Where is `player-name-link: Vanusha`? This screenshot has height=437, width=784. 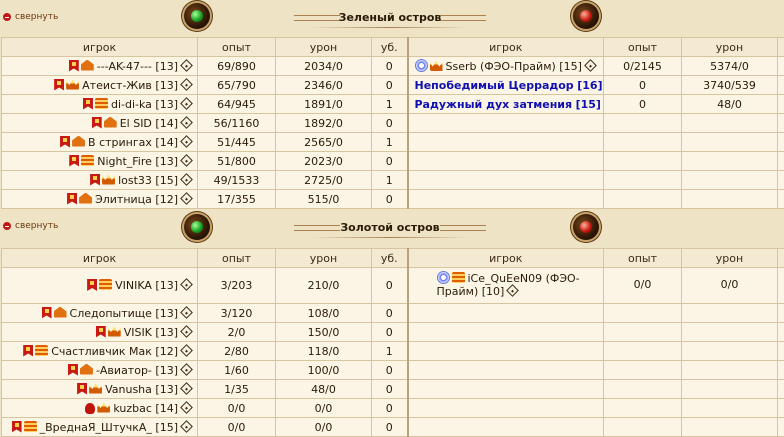 player-name-link: Vanusha is located at coordinates (128, 389).